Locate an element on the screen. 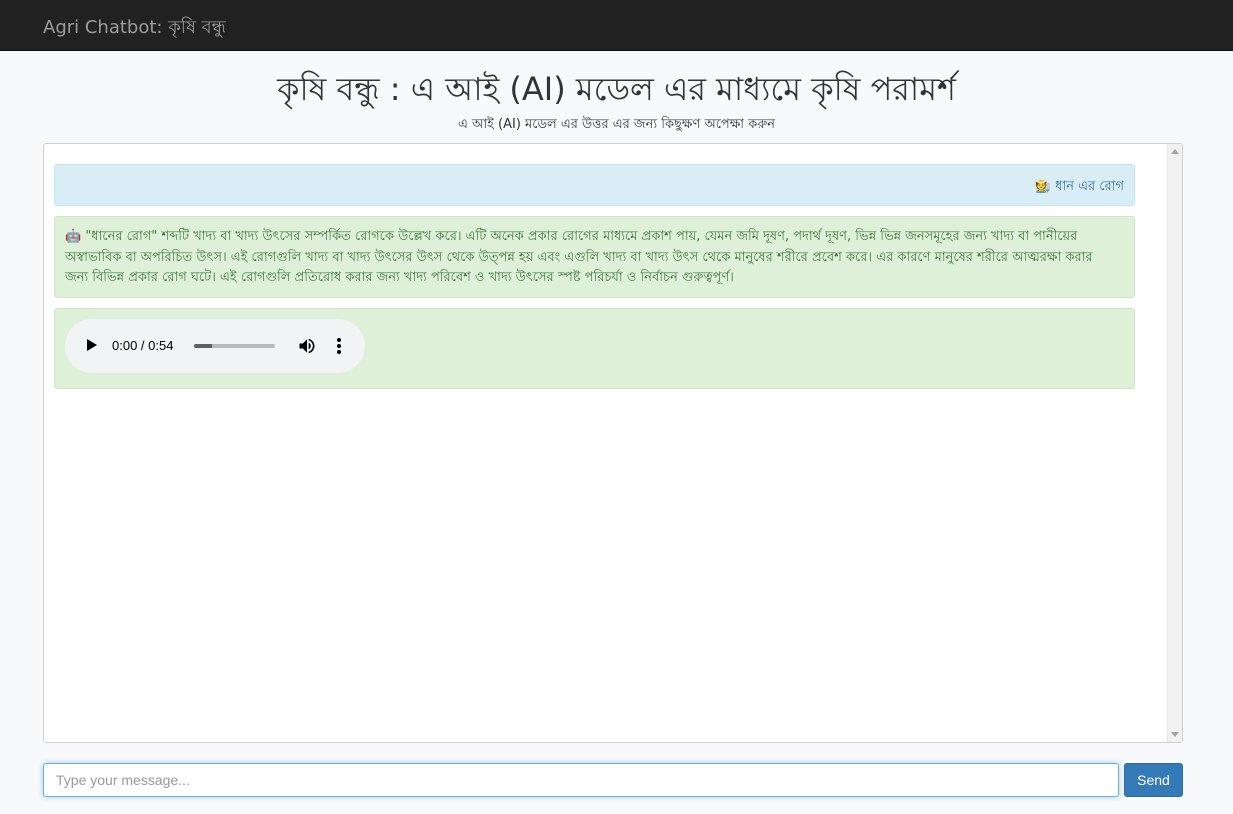 The height and width of the screenshot is (814, 1233). chat-scrollbar is located at coordinates (1174, 443).